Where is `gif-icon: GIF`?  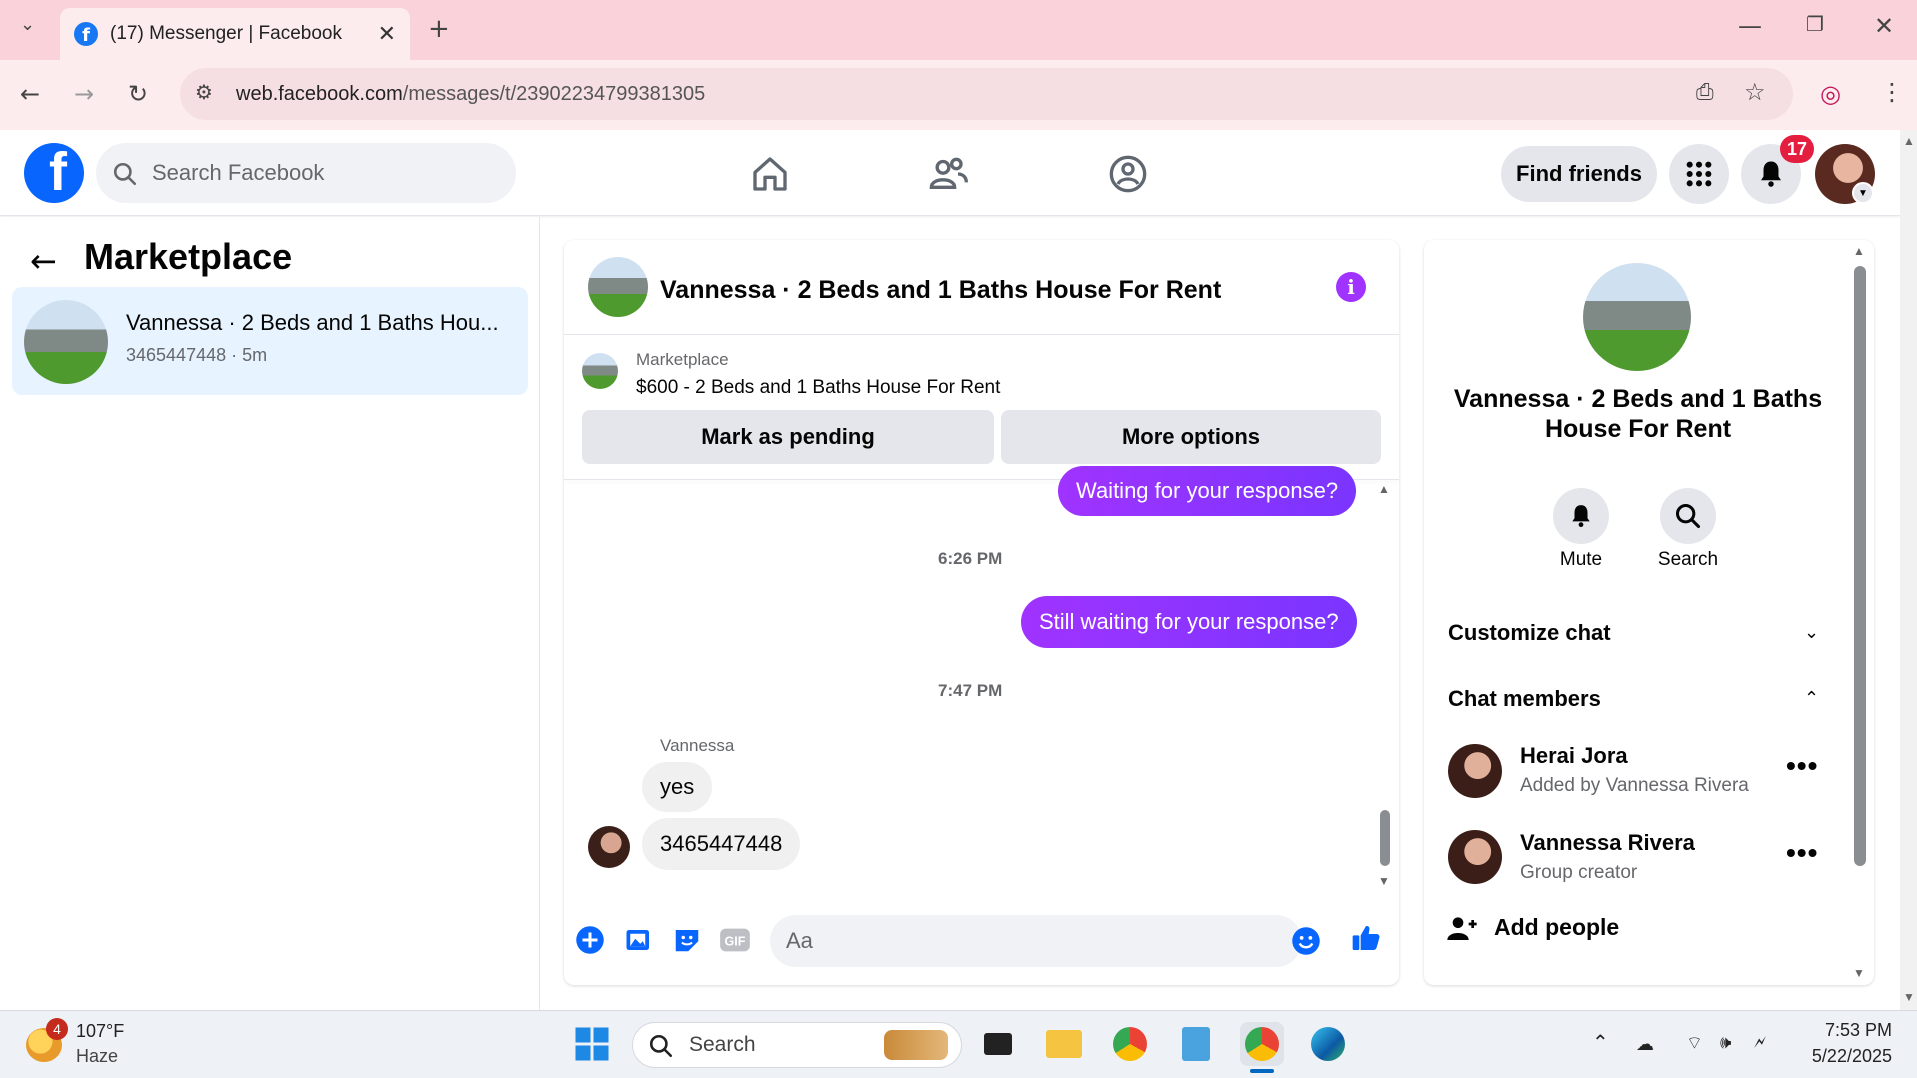
gif-icon: GIF is located at coordinates (735, 940).